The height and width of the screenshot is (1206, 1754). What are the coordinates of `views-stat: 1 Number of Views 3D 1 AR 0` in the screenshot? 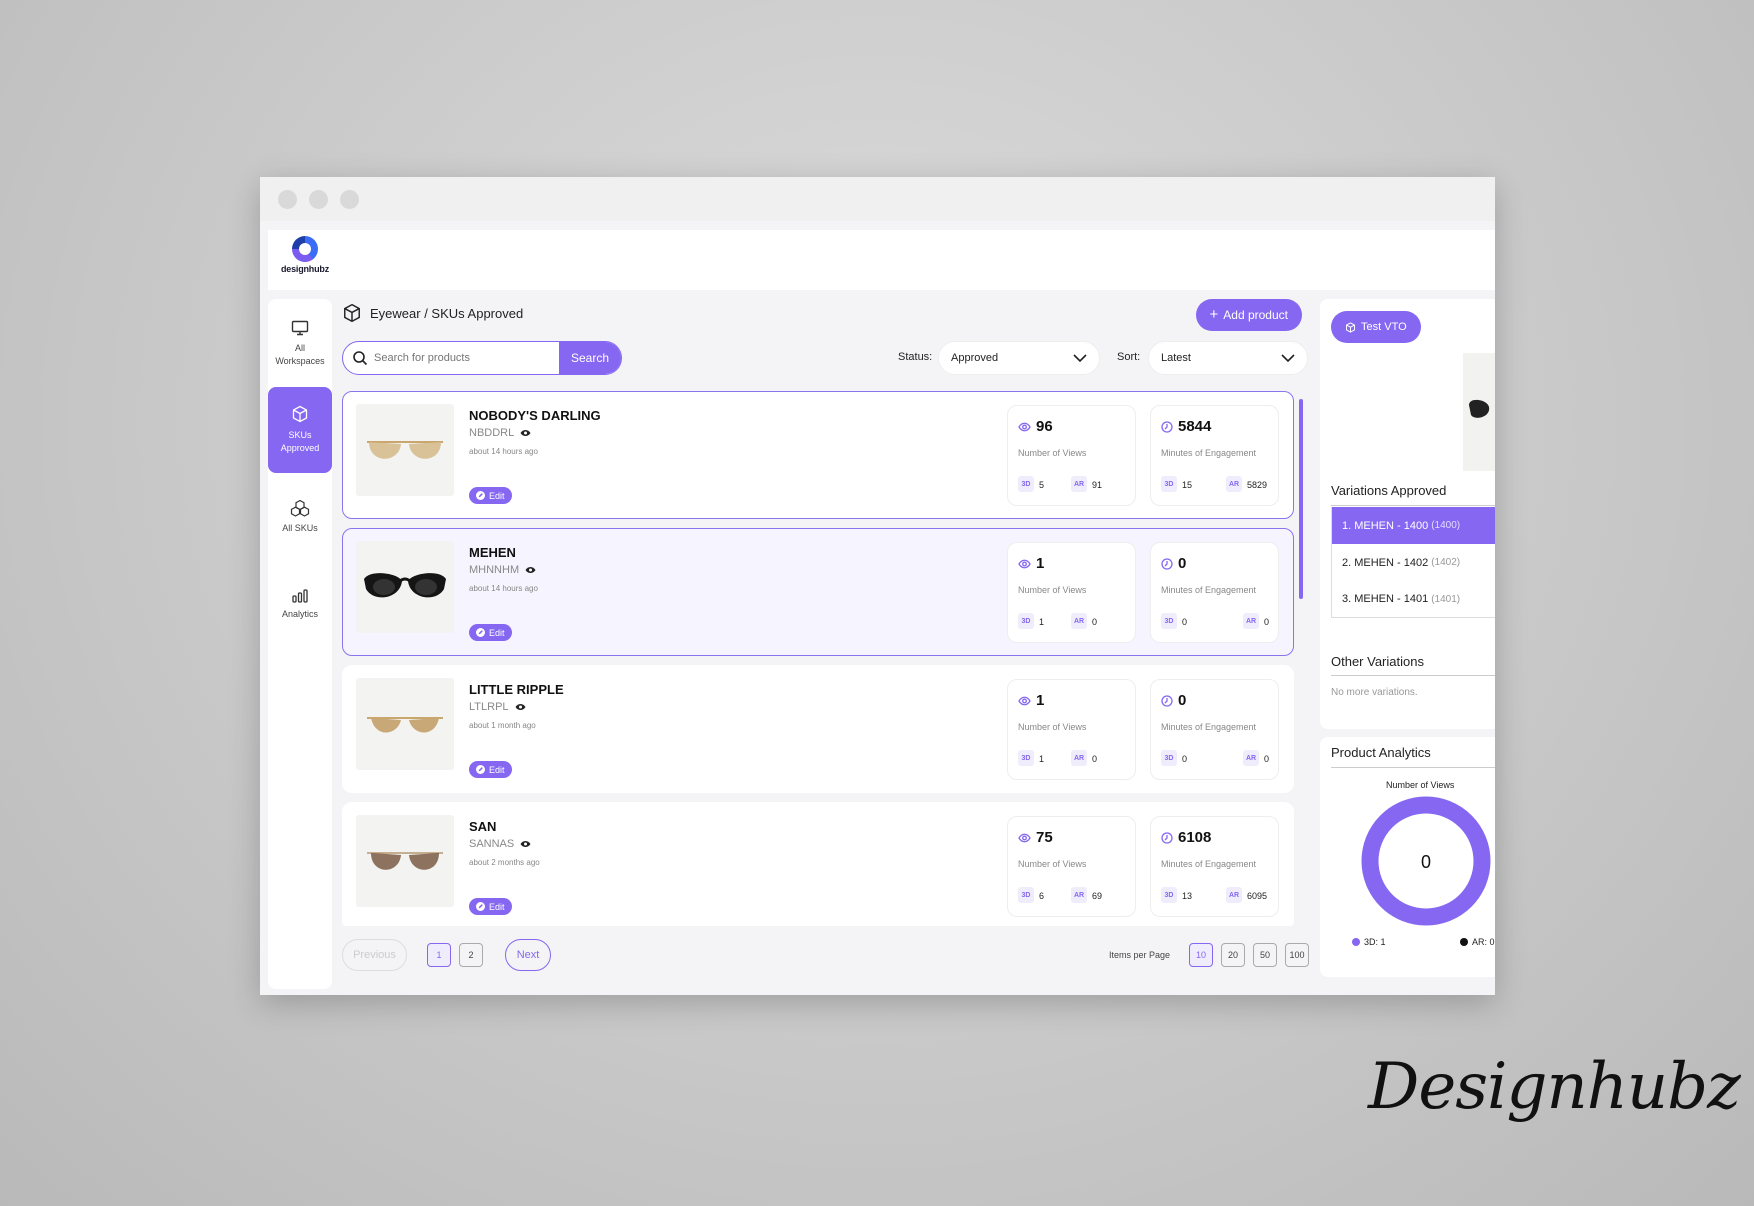 It's located at (1071, 592).